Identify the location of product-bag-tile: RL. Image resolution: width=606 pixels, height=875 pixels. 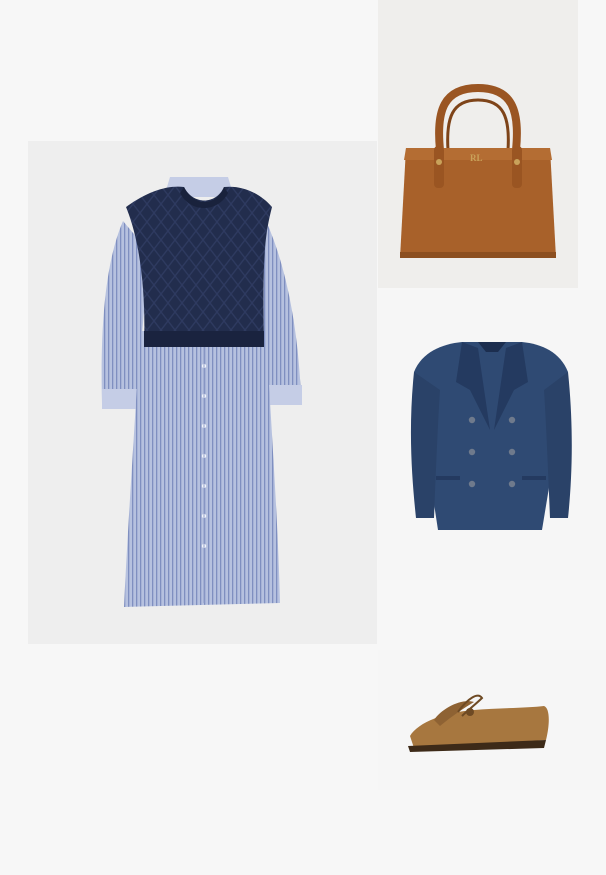
(478, 144).